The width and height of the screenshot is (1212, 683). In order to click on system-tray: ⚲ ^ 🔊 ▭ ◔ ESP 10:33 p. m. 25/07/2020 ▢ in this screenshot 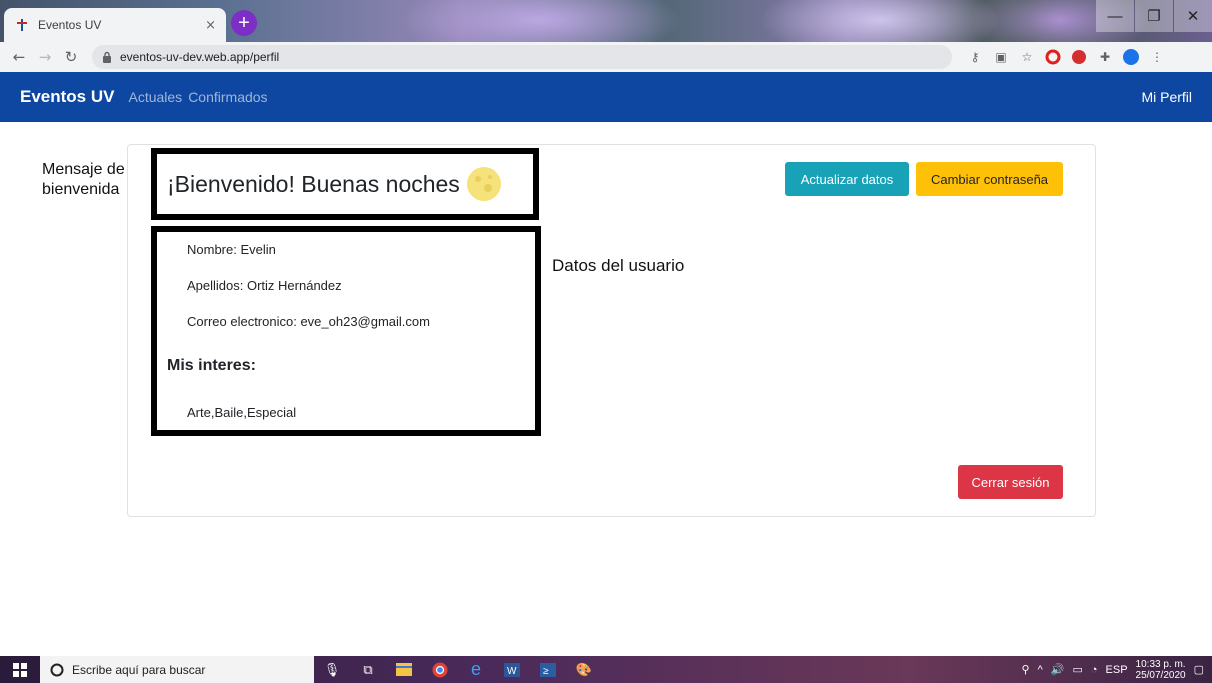, I will do `click(1117, 670)`.